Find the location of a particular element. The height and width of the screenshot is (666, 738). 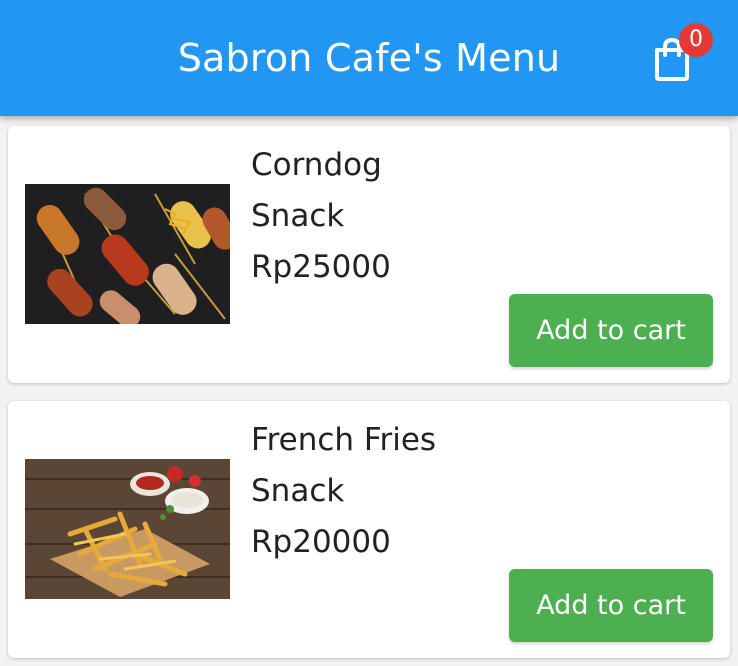

menu-item-name: Corndog is located at coordinates (316, 165).